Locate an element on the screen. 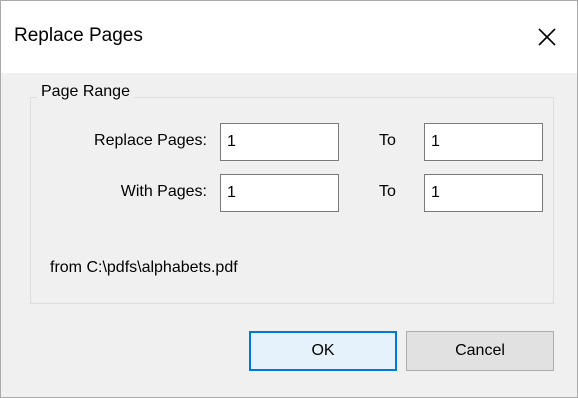 The width and height of the screenshot is (578, 398). close-button is located at coordinates (547, 37).